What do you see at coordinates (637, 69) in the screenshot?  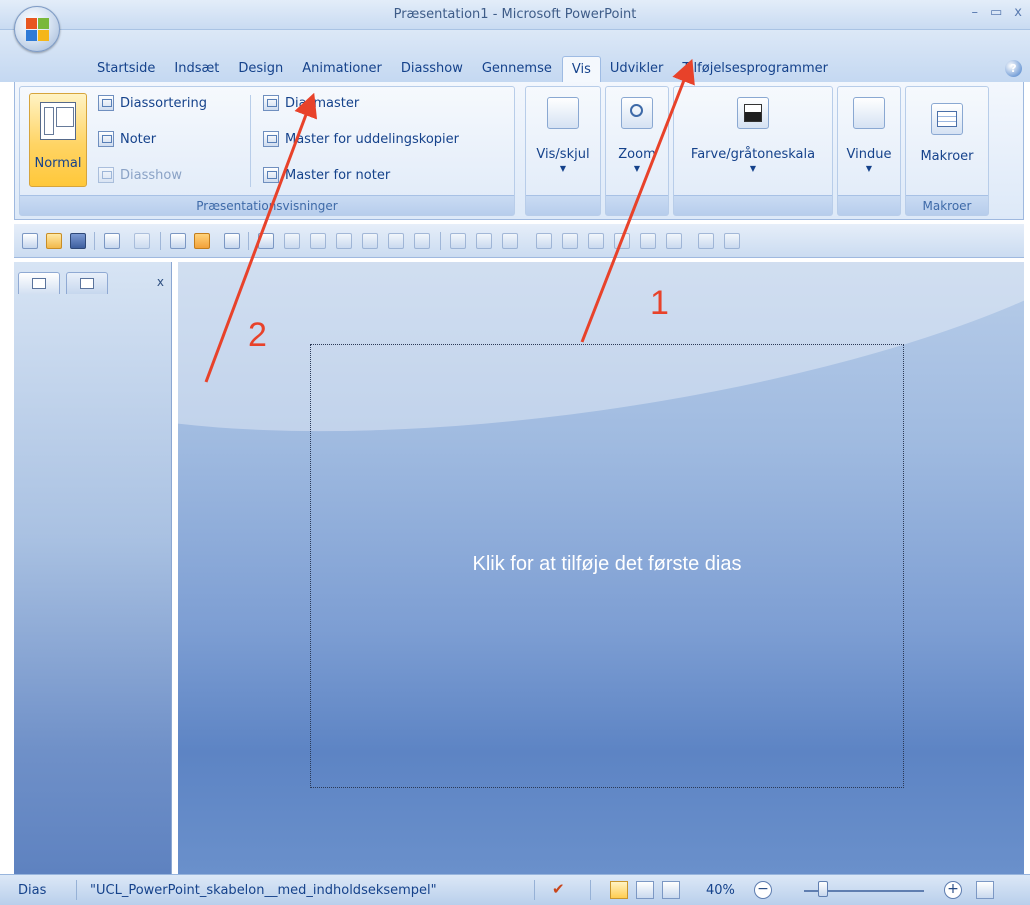 I see `tab-udvikler: Udvikler` at bounding box center [637, 69].